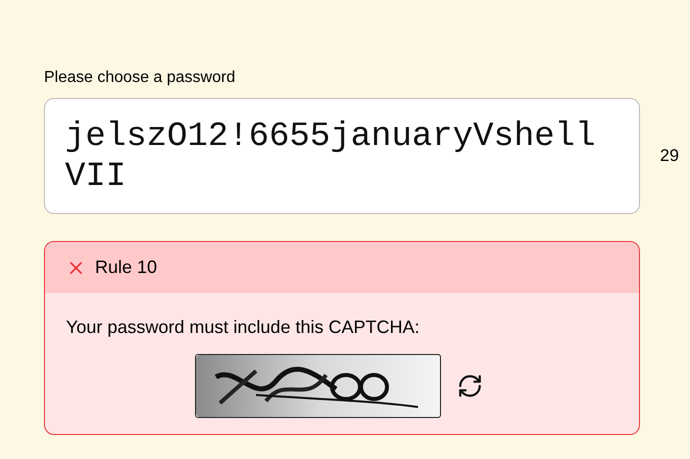 The width and height of the screenshot is (690, 459). Describe the element at coordinates (242, 327) in the screenshot. I see `rule-text: Your password must include this CAPTCHA:` at that location.